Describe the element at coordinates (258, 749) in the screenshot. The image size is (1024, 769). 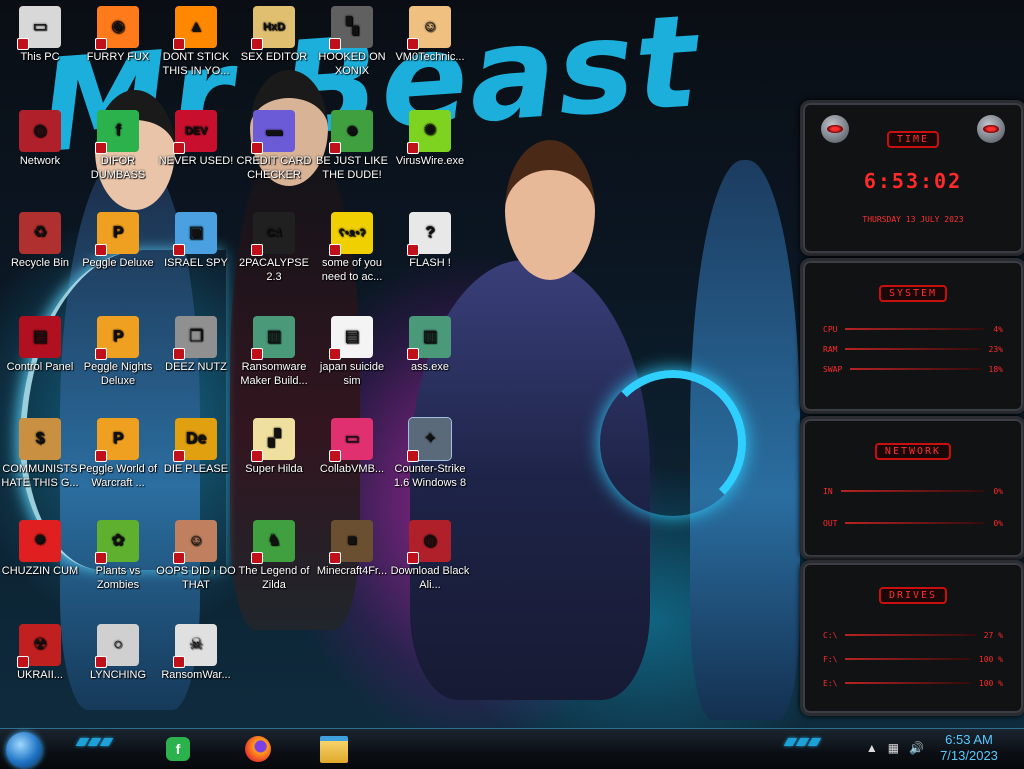
I see `taskbar-firefox-button` at that location.